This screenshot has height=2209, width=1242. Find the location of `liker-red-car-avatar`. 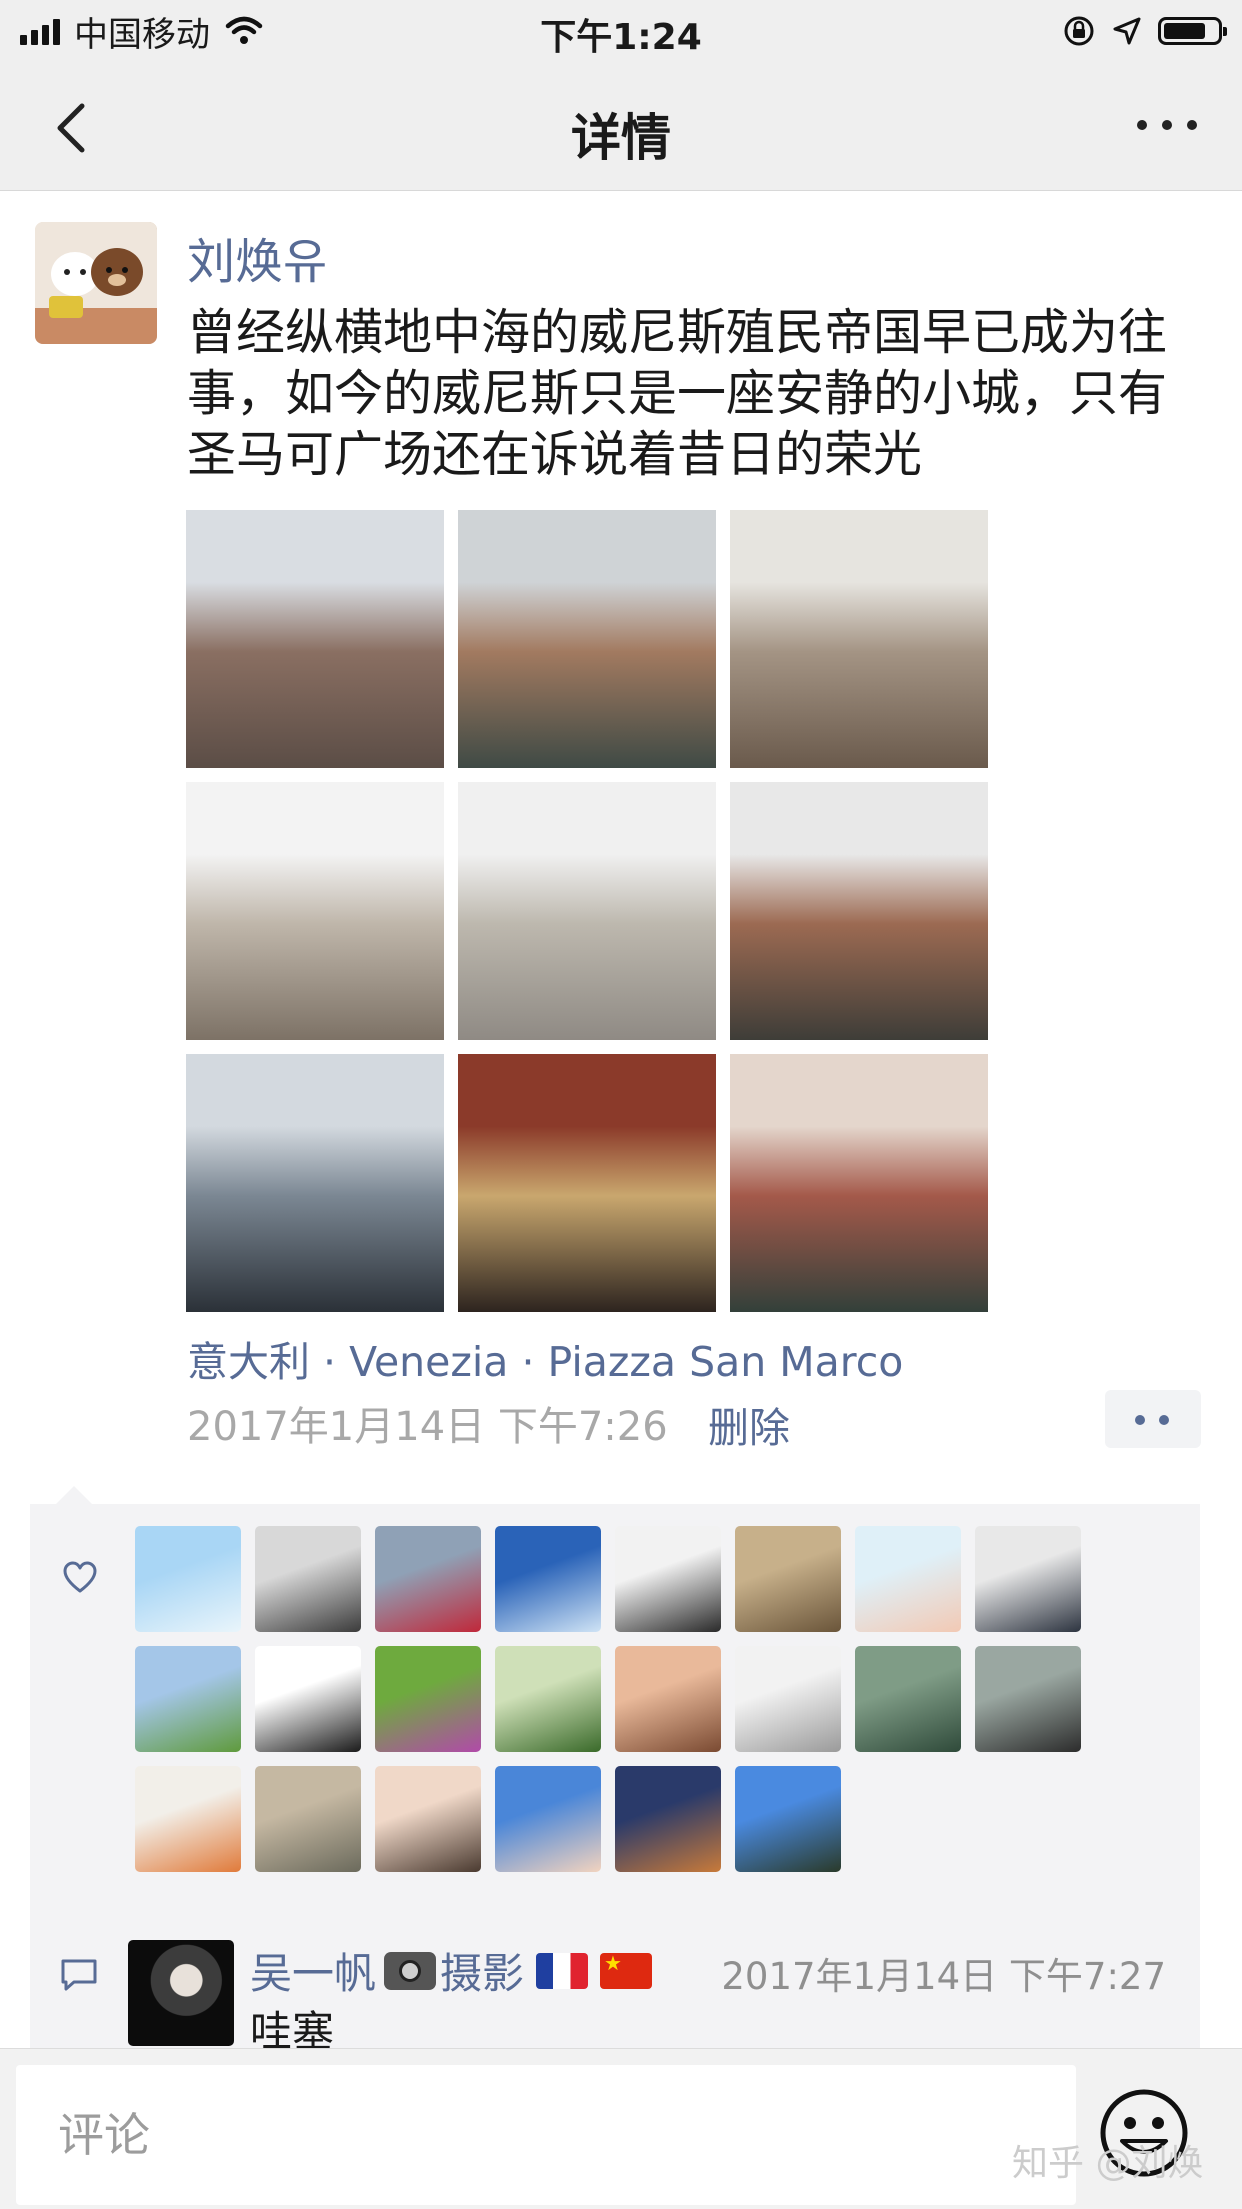

liker-red-car-avatar is located at coordinates (428, 1579).